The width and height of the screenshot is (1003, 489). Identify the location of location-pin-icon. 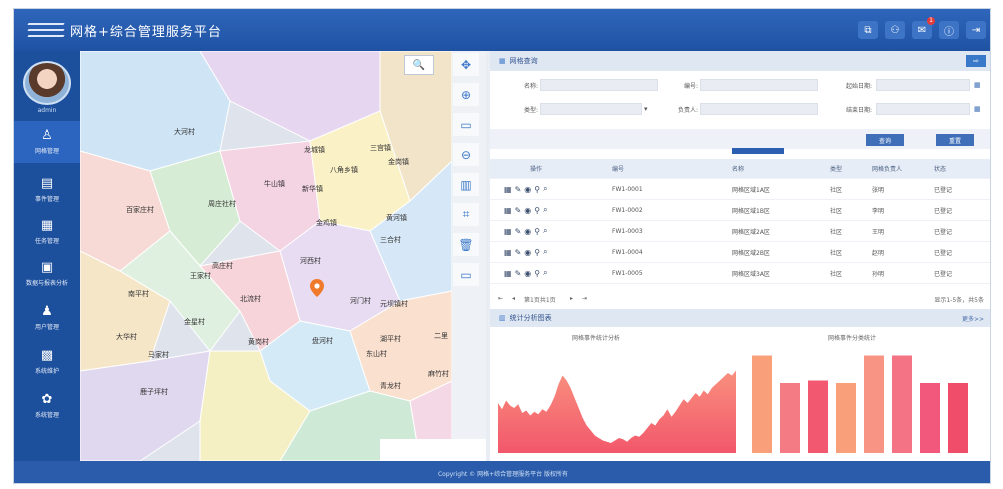
(317, 288).